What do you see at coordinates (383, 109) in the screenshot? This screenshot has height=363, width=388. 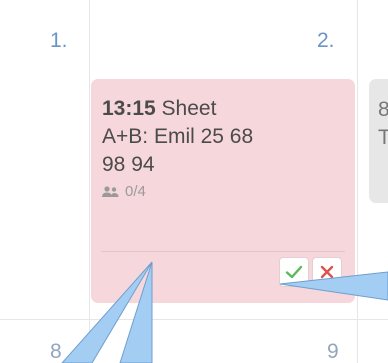 I see `next-event-time-fragment: 8` at bounding box center [383, 109].